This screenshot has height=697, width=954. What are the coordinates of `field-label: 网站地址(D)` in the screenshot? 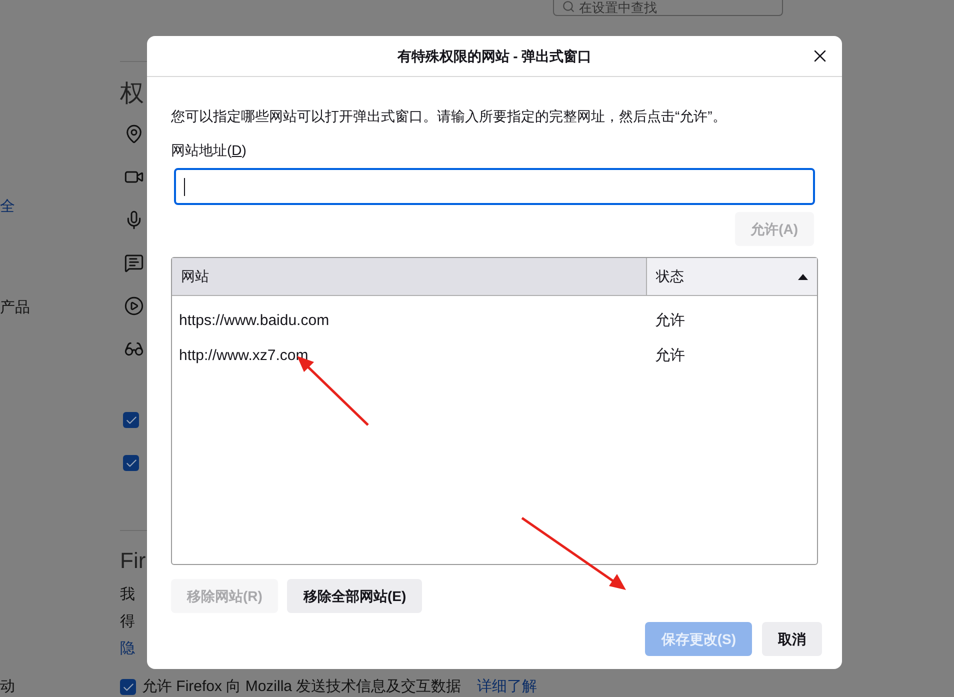 It's located at (209, 150).